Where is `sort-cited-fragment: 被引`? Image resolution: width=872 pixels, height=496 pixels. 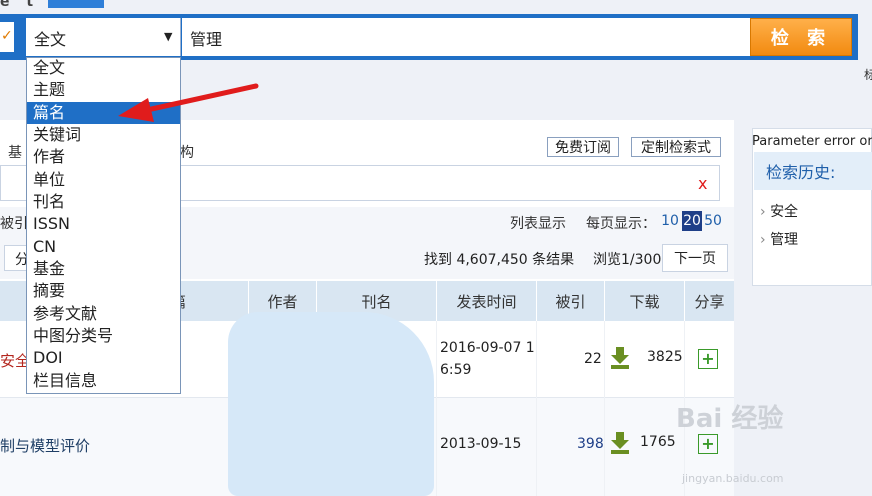 sort-cited-fragment: 被引 is located at coordinates (14, 223).